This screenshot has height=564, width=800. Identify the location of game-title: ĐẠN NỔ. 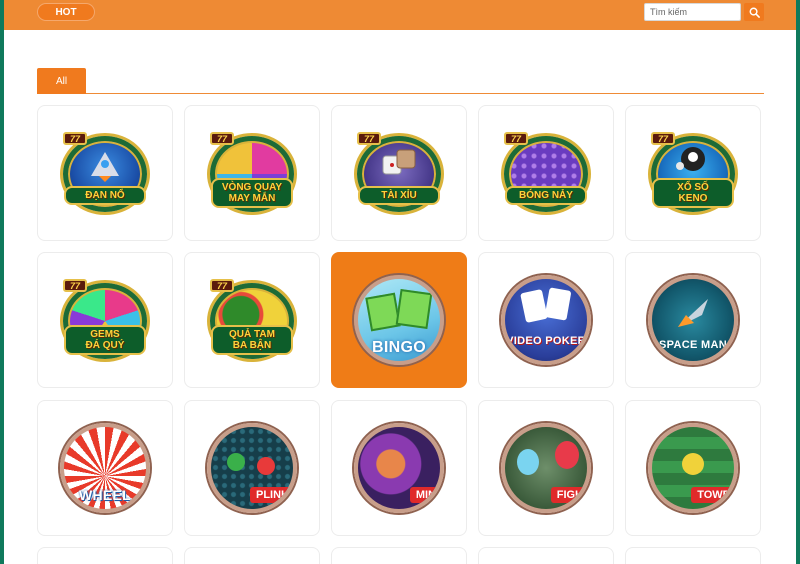
(105, 195).